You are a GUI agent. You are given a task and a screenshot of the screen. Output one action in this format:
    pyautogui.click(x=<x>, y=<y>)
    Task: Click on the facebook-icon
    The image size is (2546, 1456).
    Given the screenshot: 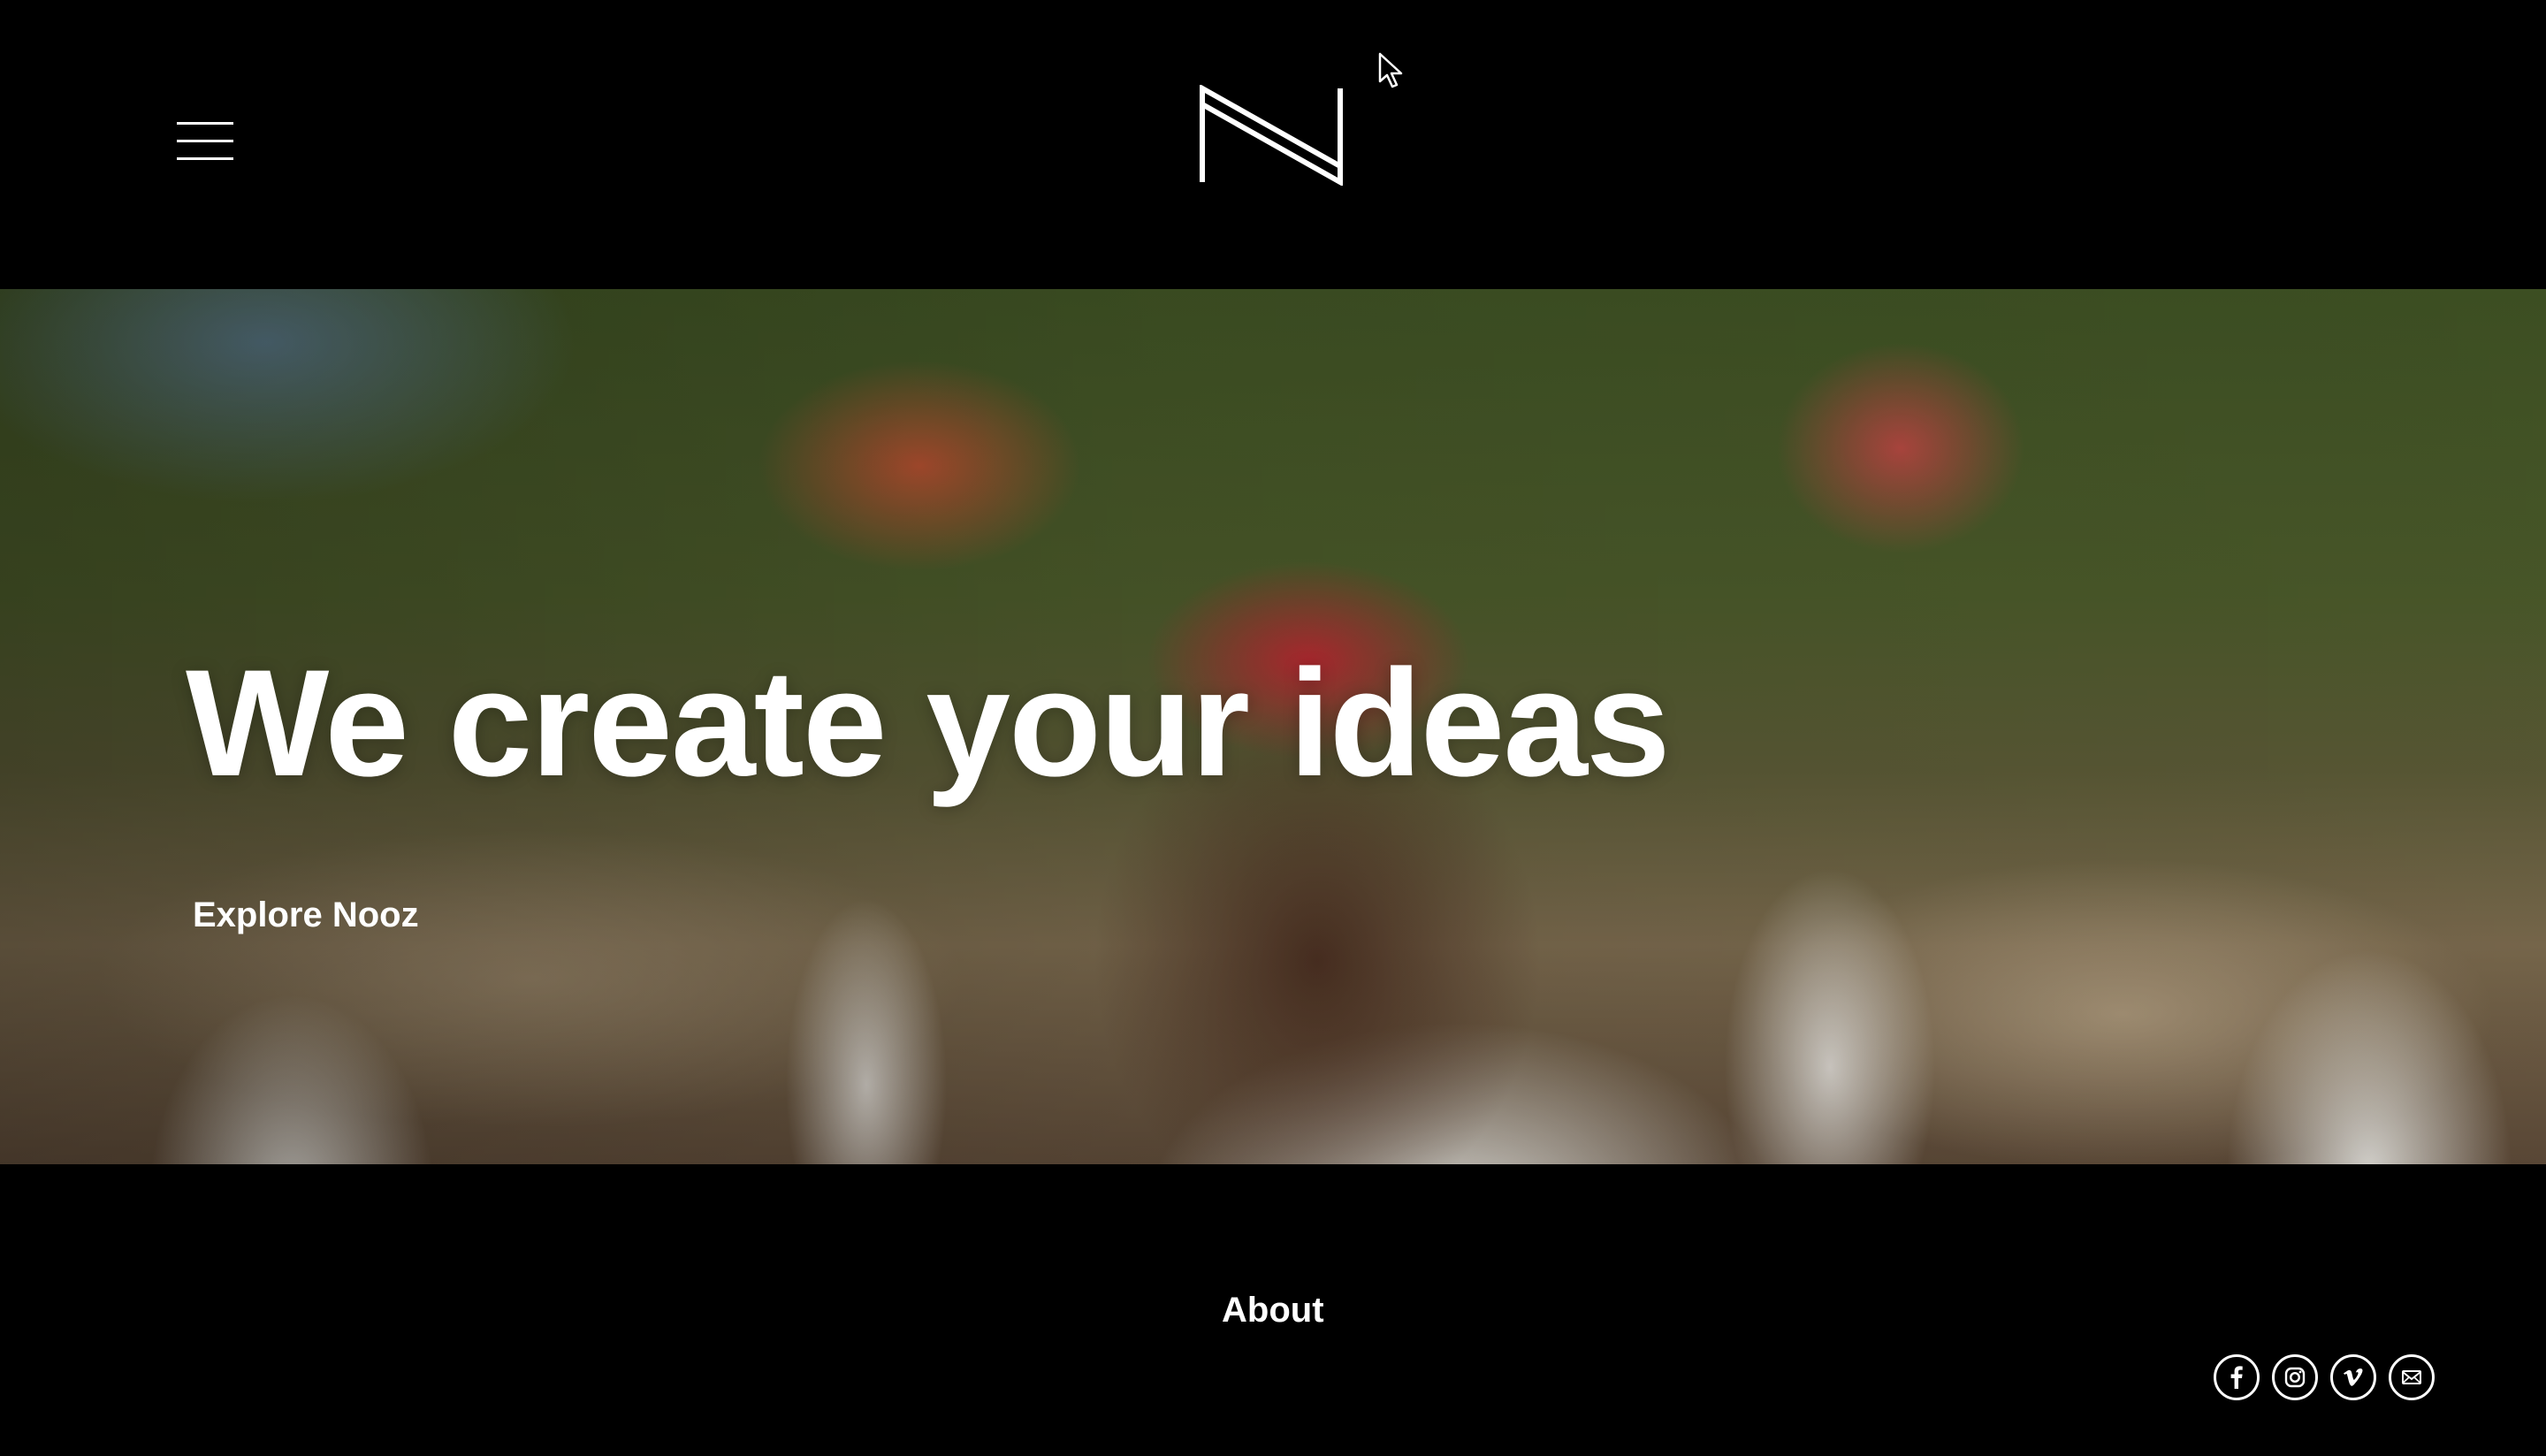 What is the action you would take?
    pyautogui.click(x=2237, y=1377)
    